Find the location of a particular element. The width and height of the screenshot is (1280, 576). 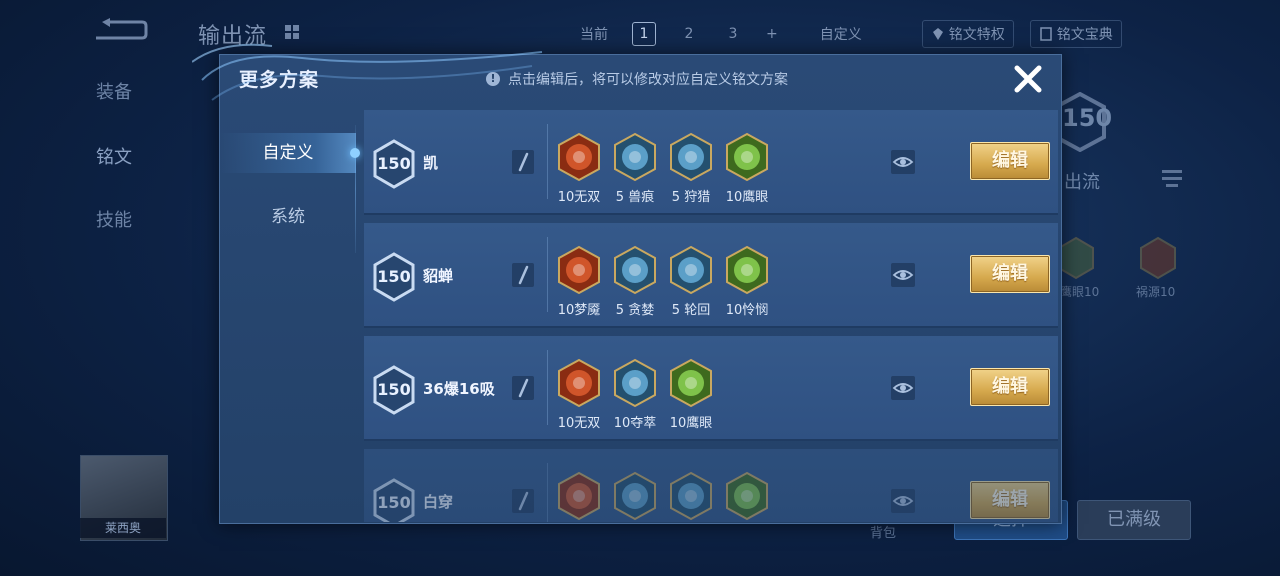

side-equipment: 装备 is located at coordinates (114, 91).